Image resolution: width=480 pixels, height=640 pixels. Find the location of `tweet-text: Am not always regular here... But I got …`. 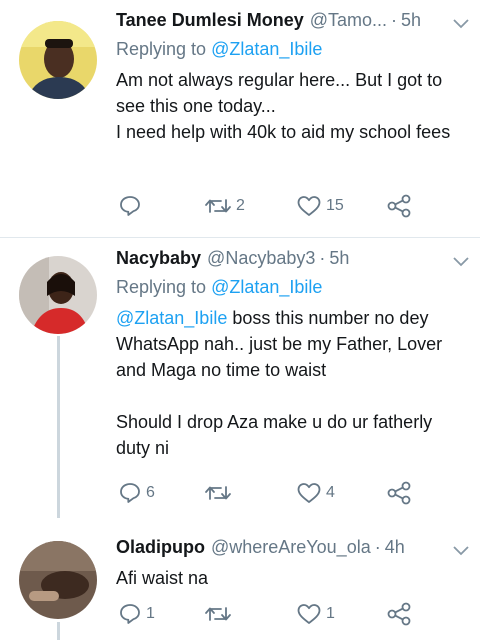

tweet-text: Am not always regular here... But I got … is located at coordinates (293, 106).